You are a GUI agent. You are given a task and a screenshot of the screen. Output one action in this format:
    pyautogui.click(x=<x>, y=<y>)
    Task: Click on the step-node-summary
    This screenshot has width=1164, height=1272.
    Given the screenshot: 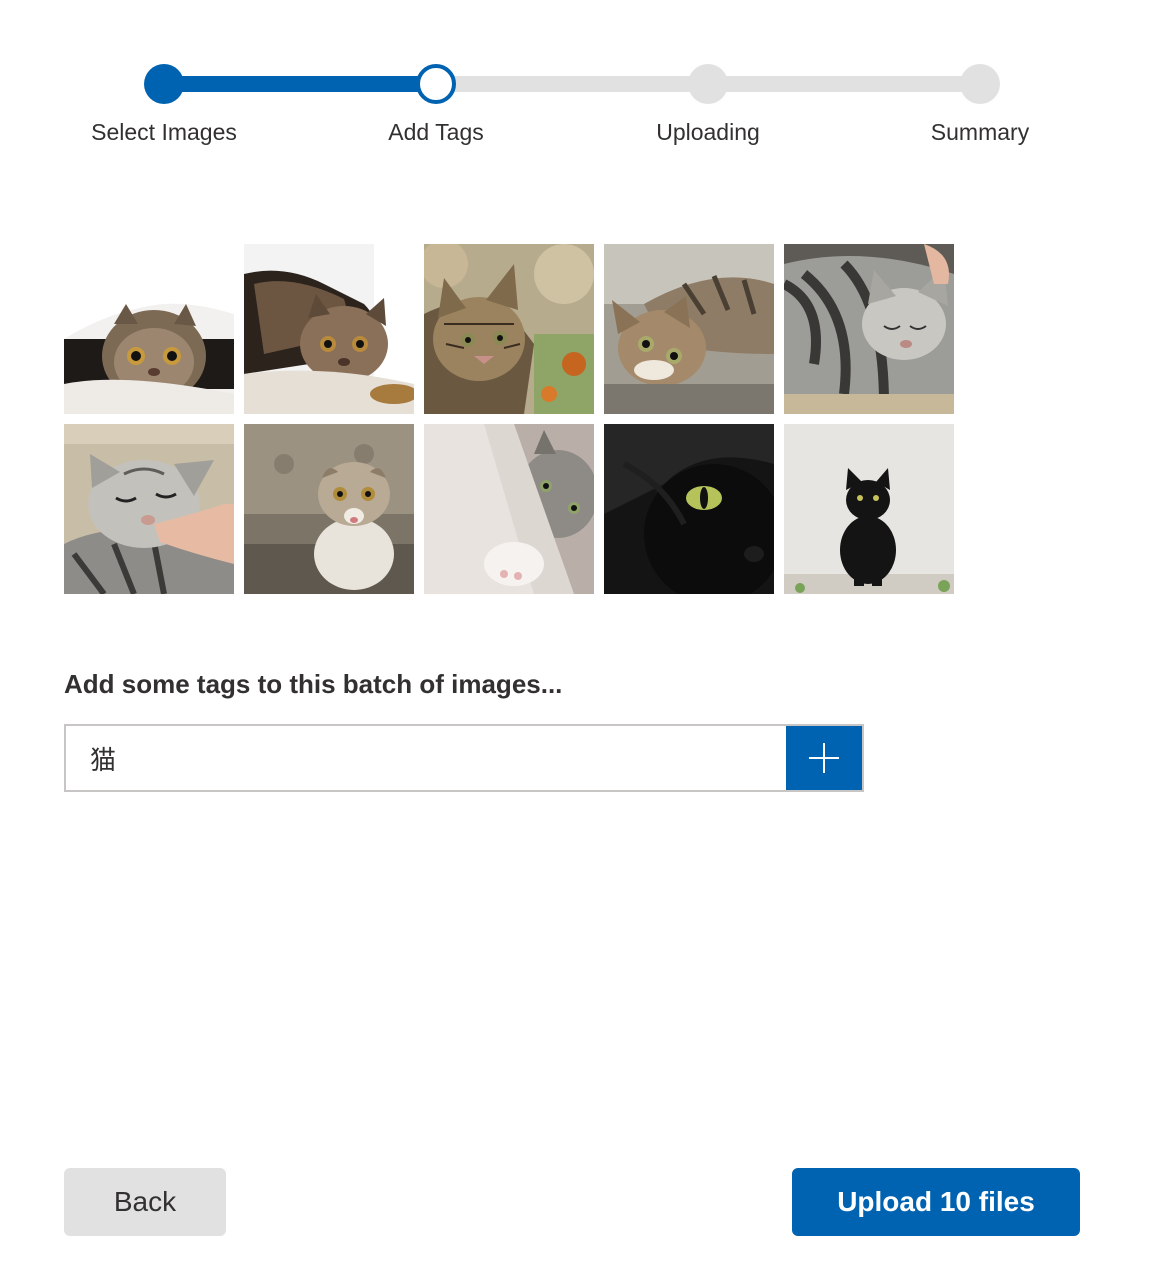 What is the action you would take?
    pyautogui.click(x=980, y=84)
    